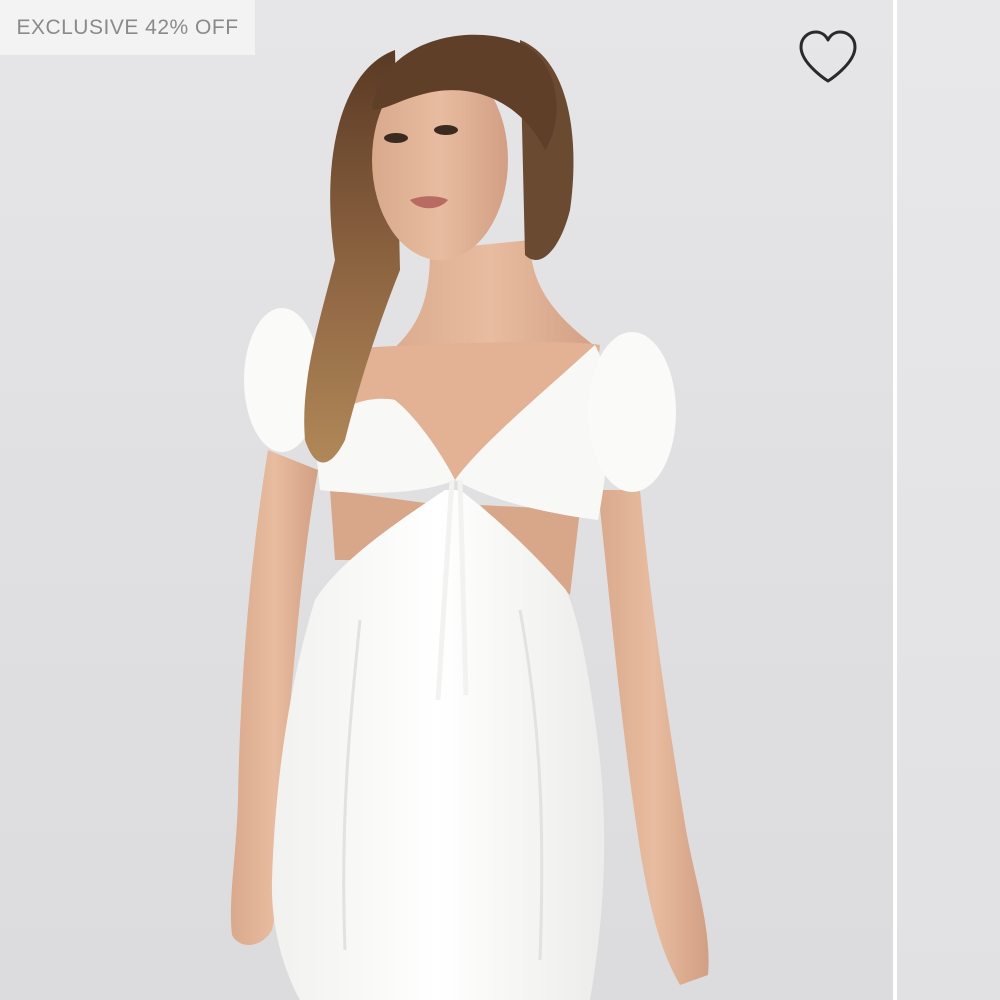 The image size is (1000, 1000). Describe the element at coordinates (948, 500) in the screenshot. I see `product-image-next-preview` at that location.